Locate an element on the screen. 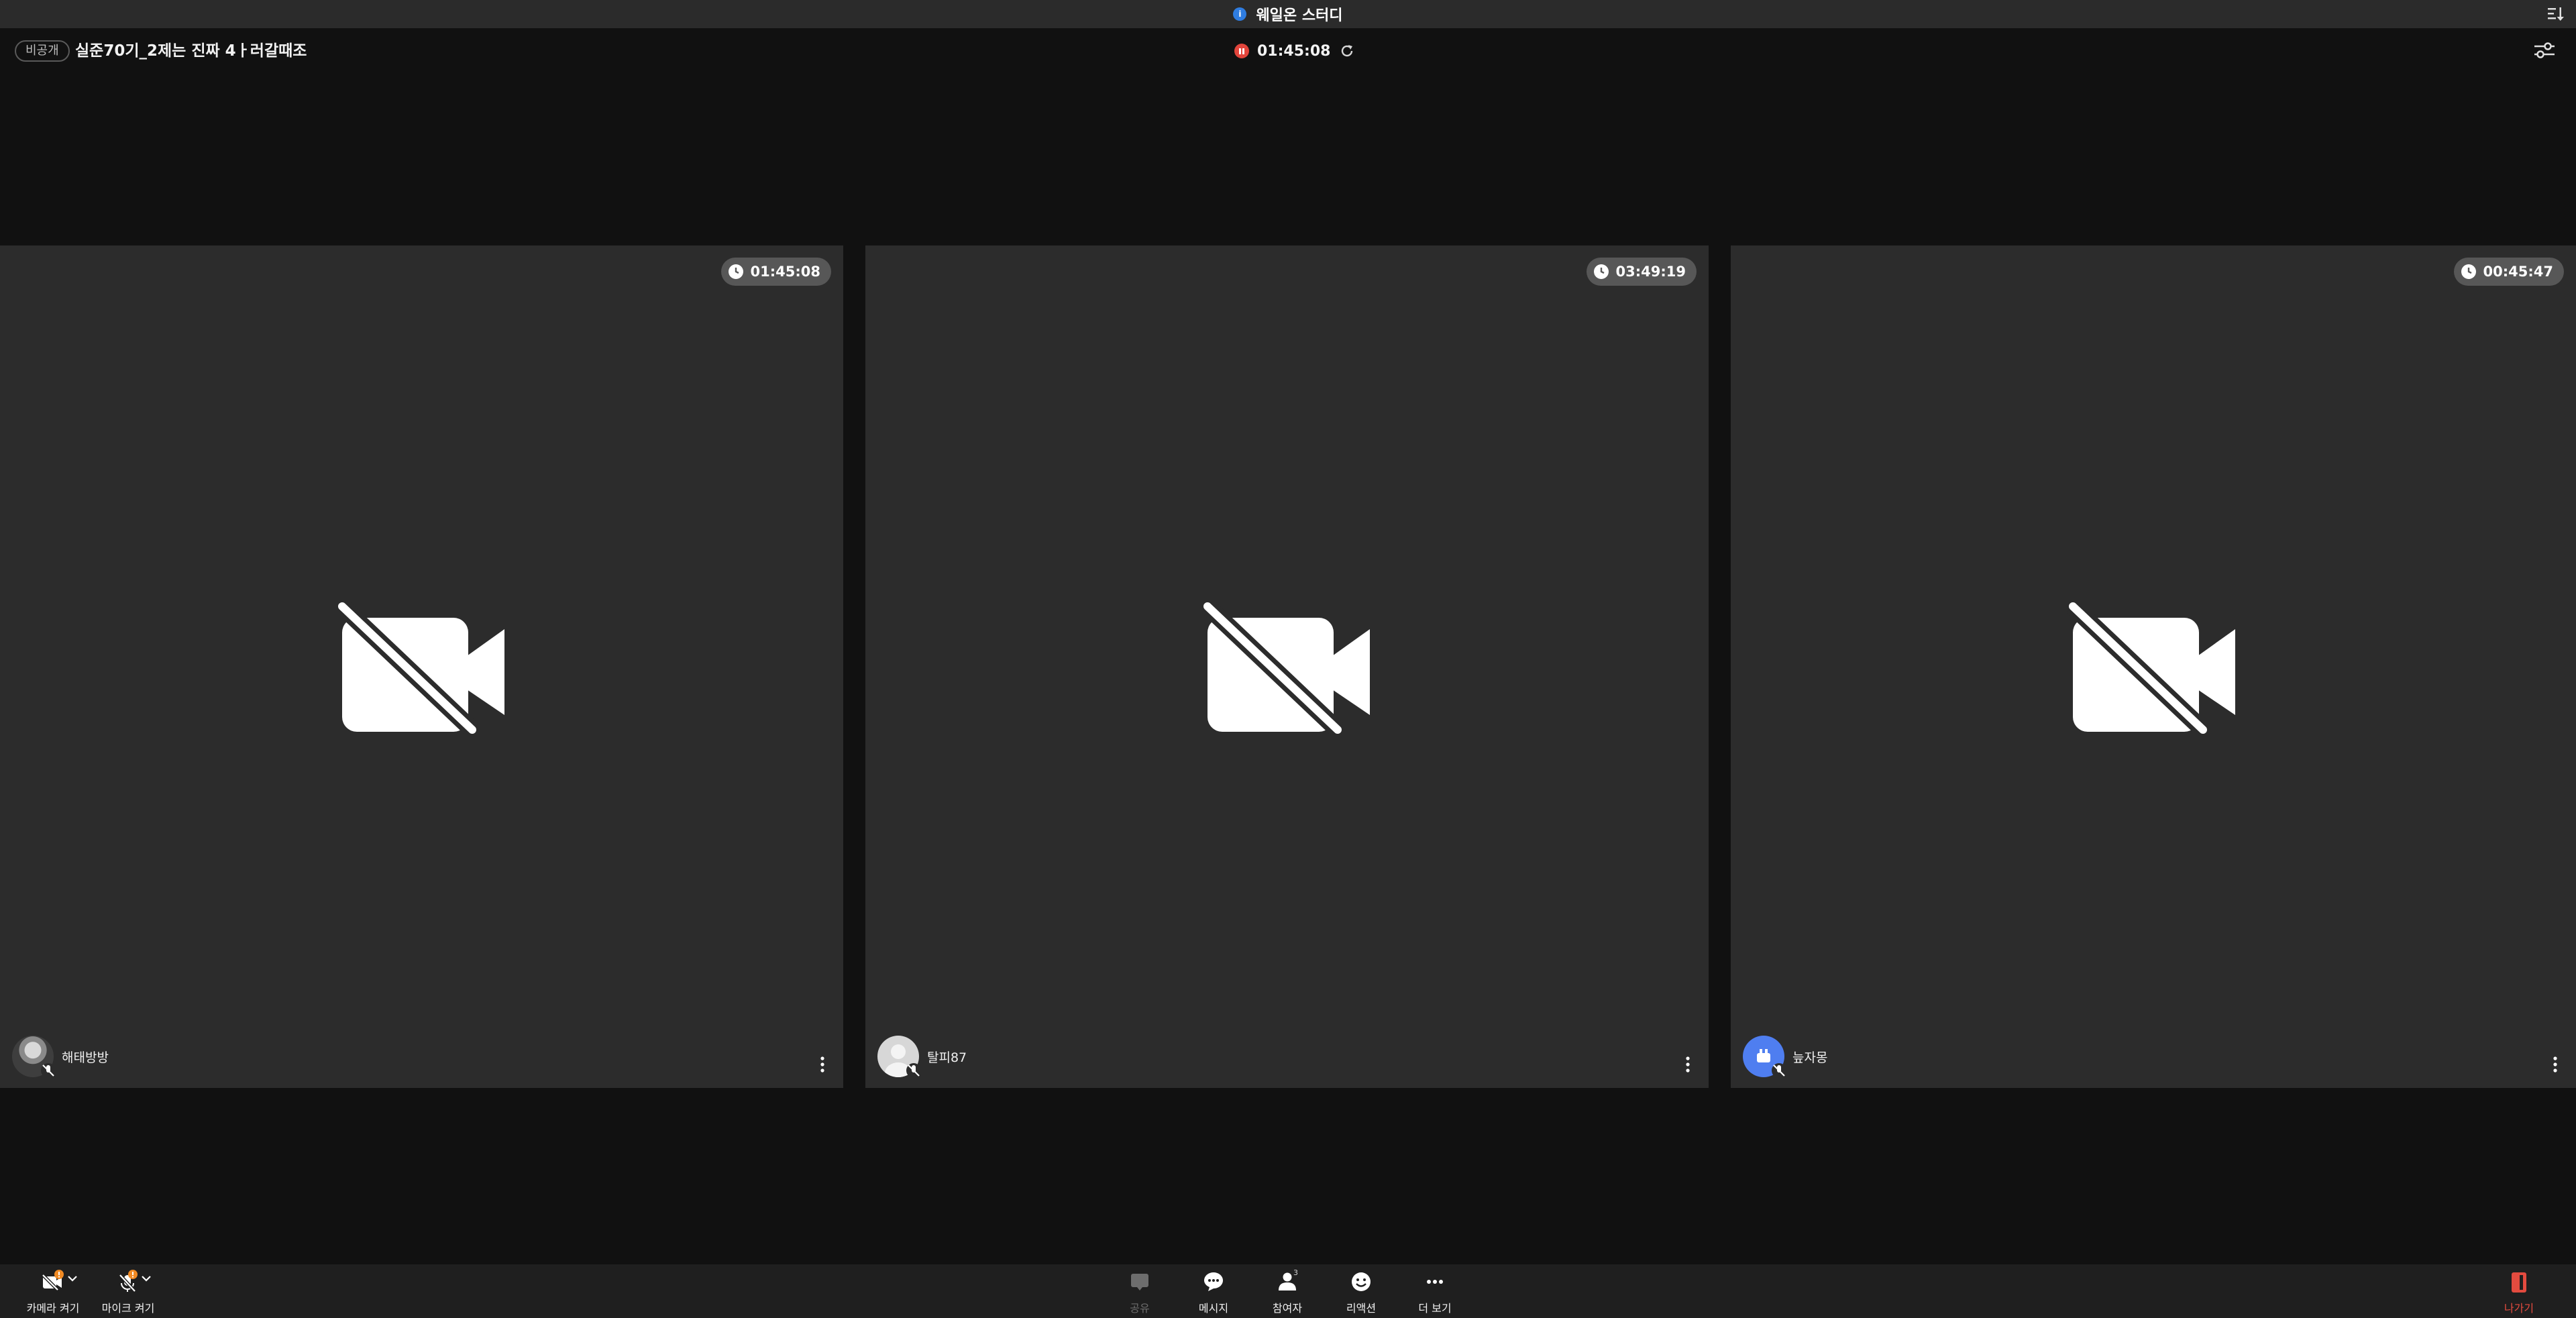 Image resolution: width=2576 pixels, height=1318 pixels. mic-toggle-button: 마이크 켜기 is located at coordinates (128, 1291).